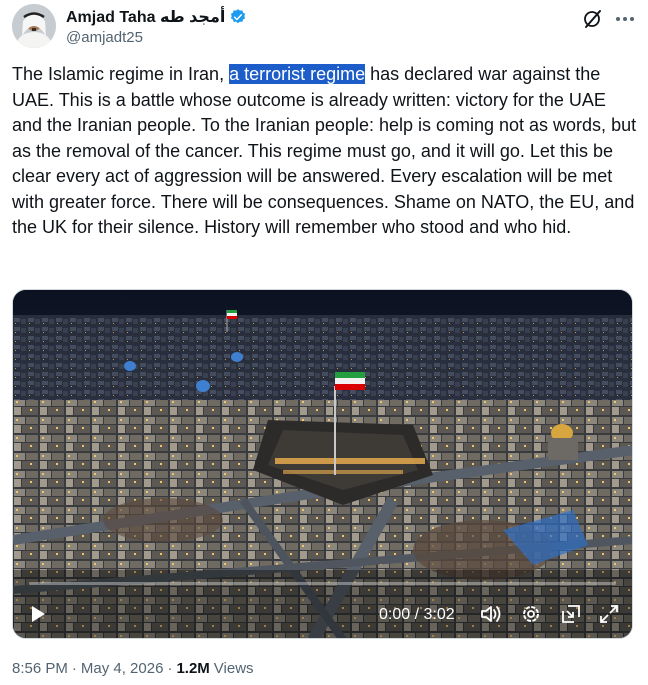 Image resolution: width=648 pixels, height=685 pixels. I want to click on grok-icon, so click(593, 19).